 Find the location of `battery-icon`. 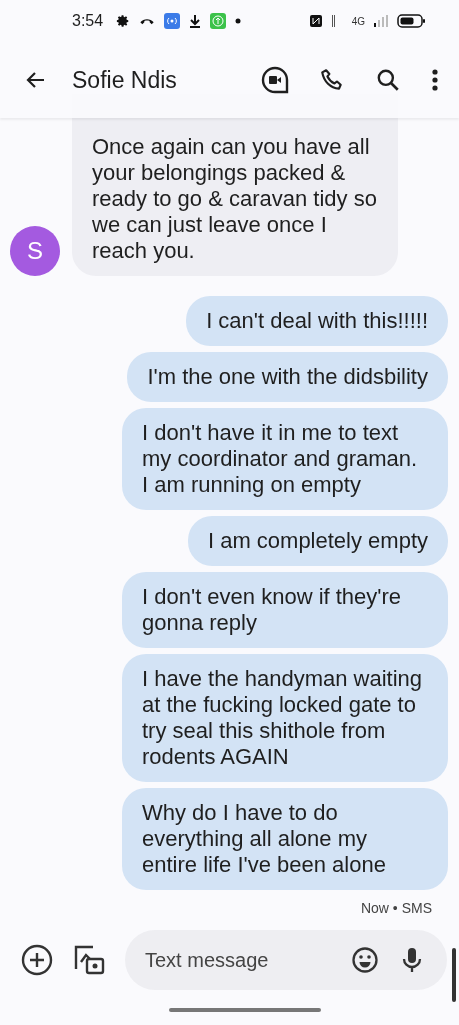

battery-icon is located at coordinates (411, 21).